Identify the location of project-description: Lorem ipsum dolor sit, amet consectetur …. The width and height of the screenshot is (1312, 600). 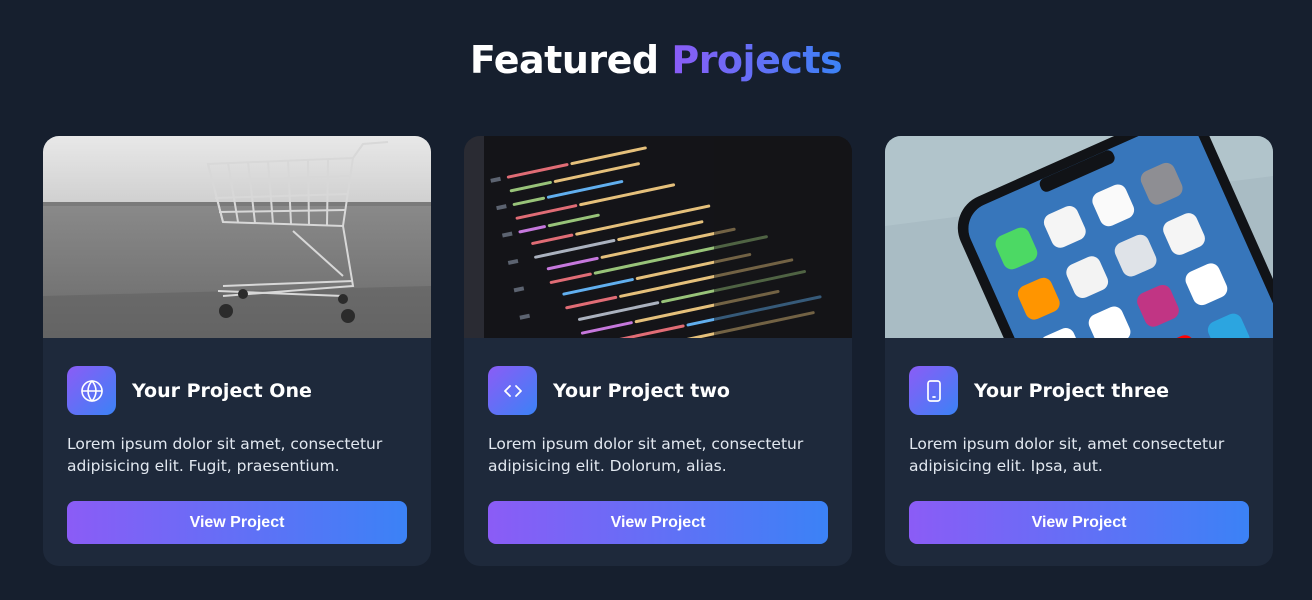
(1067, 455).